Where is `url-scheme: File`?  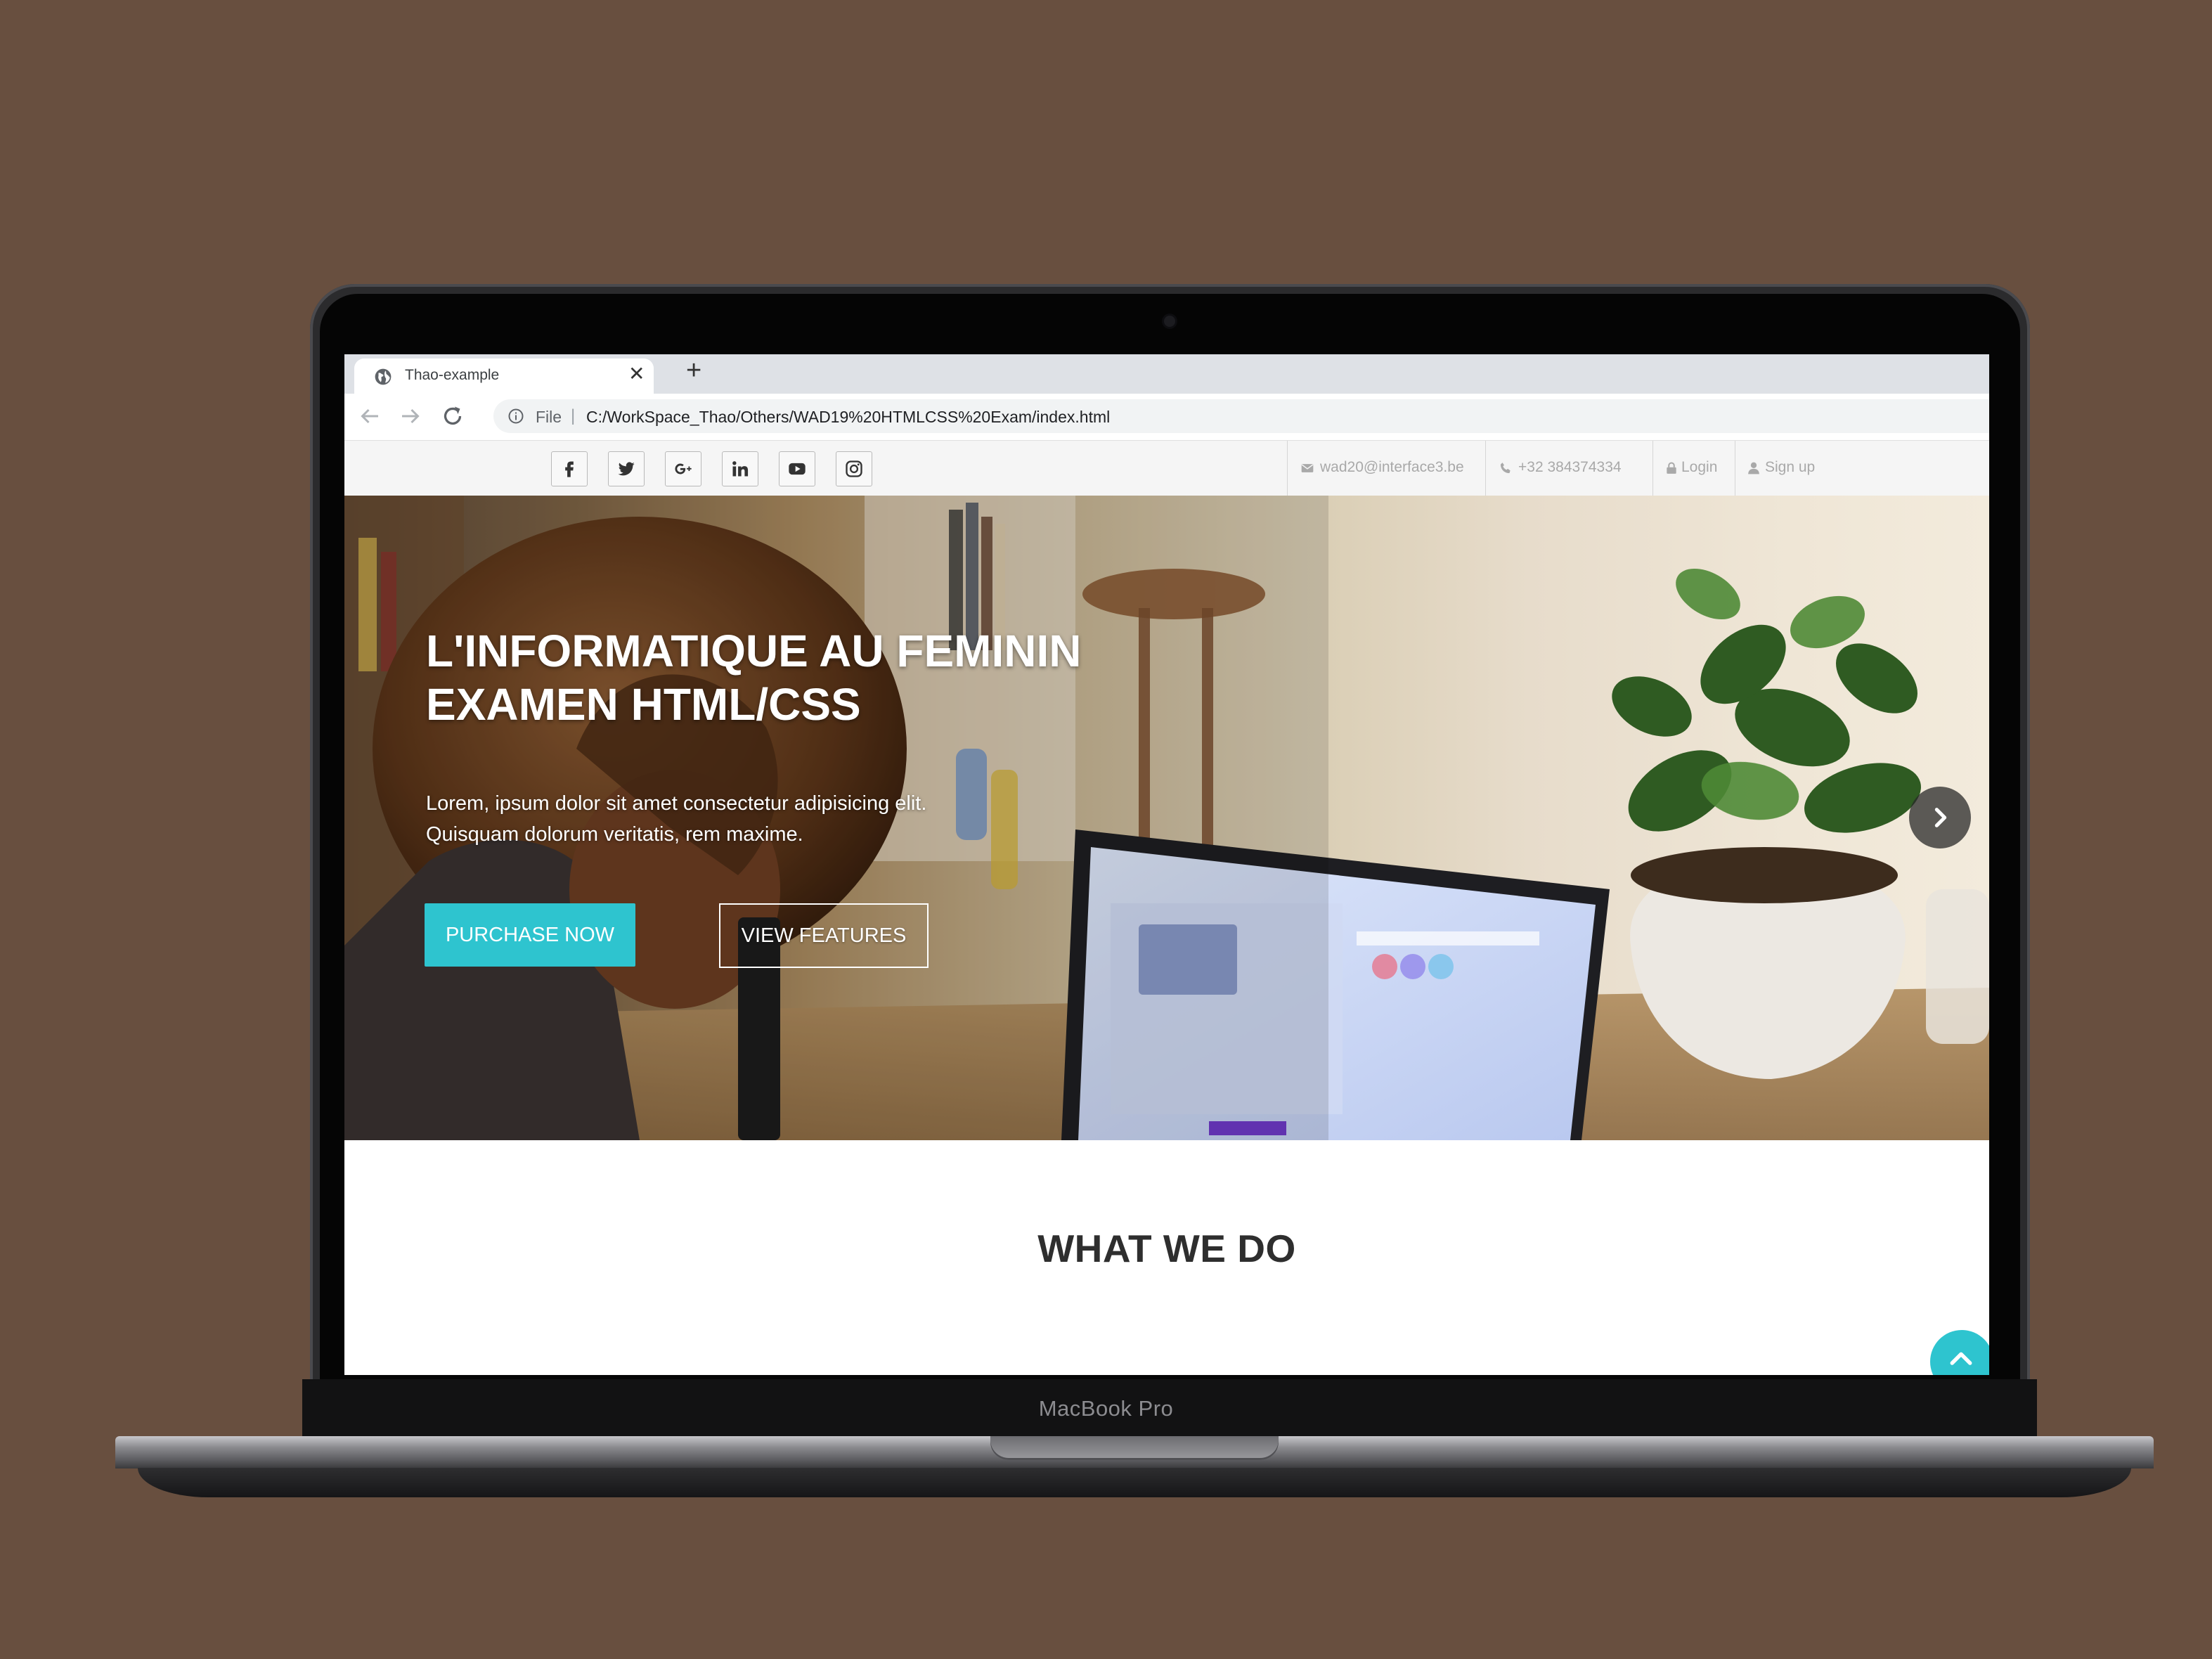
url-scheme: File is located at coordinates (549, 417).